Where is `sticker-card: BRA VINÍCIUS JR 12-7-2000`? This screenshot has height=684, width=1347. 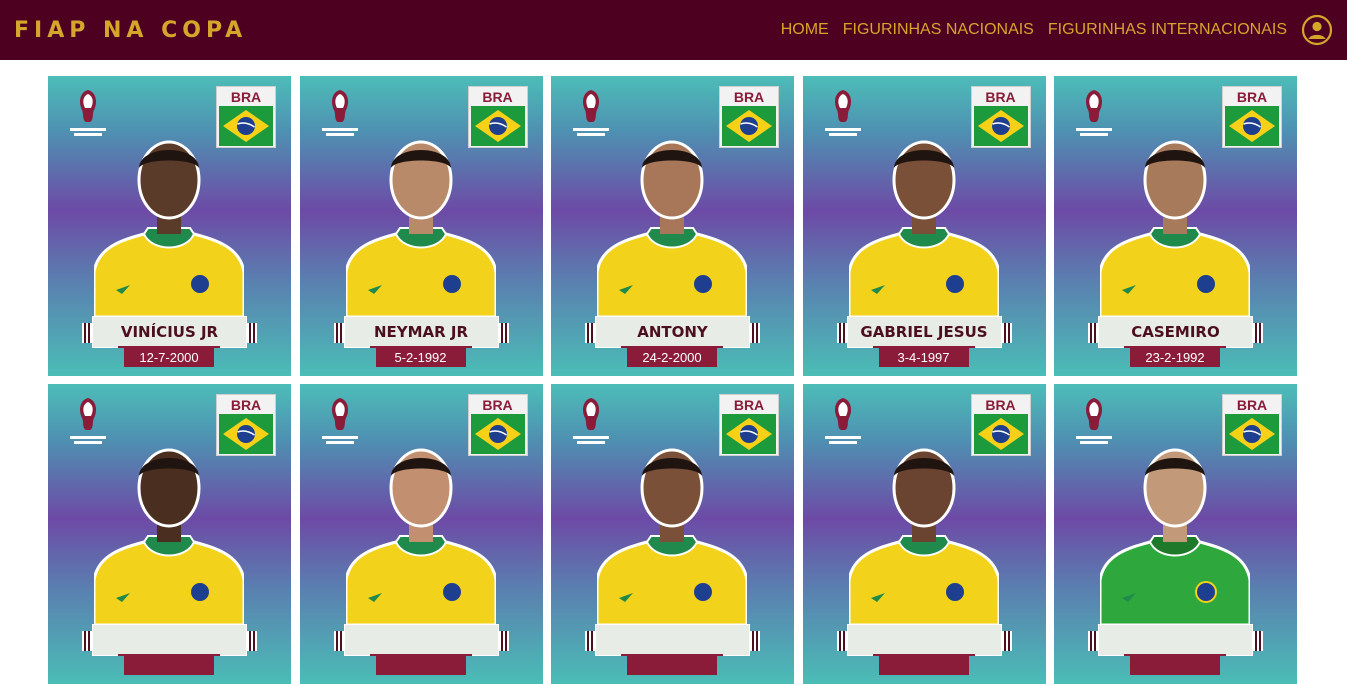
sticker-card: BRA VINÍCIUS JR 12-7-2000 is located at coordinates (169, 226).